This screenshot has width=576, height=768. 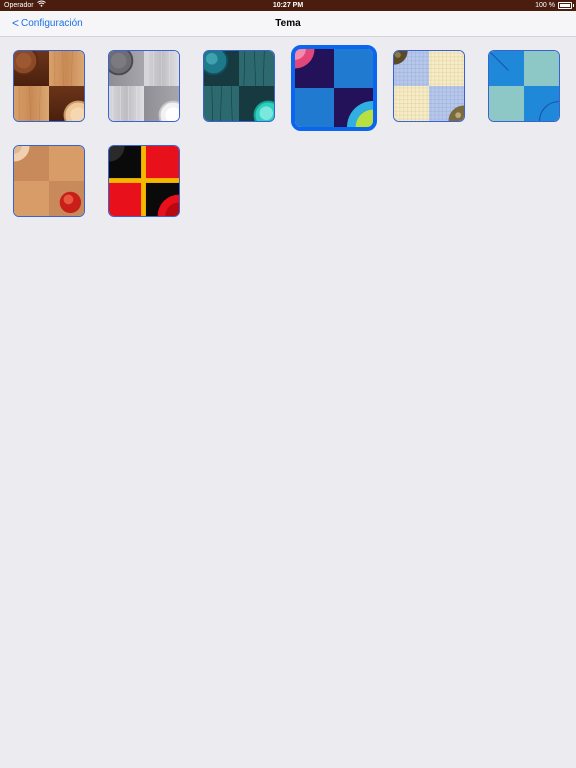 I want to click on red-black-theme-preview-icon, so click(x=144, y=181).